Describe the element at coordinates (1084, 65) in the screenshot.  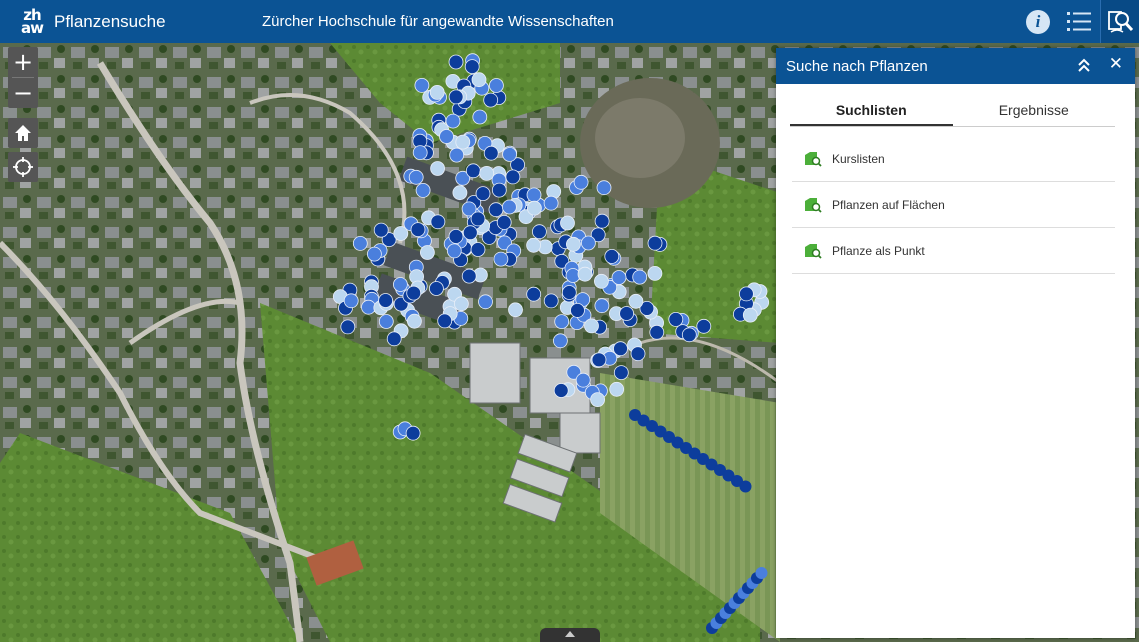
I see `double-chevron-up-icon` at that location.